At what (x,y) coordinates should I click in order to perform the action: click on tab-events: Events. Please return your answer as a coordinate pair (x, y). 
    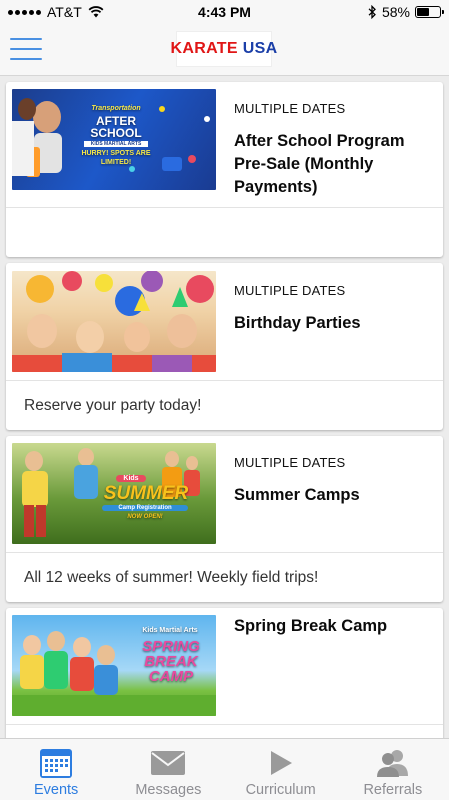
    Looking at the image, I should click on (56, 769).